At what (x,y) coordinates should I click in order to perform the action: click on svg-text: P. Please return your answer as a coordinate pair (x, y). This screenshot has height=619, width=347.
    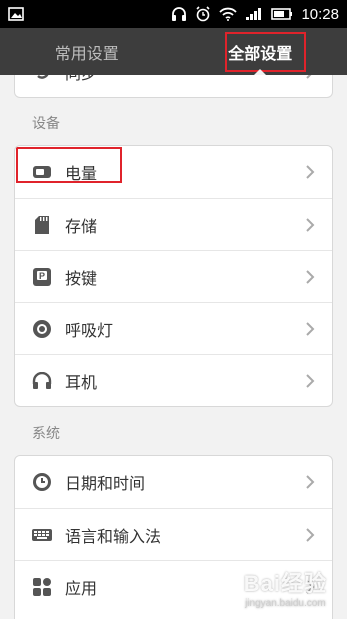
    Looking at the image, I should click on (42, 276).